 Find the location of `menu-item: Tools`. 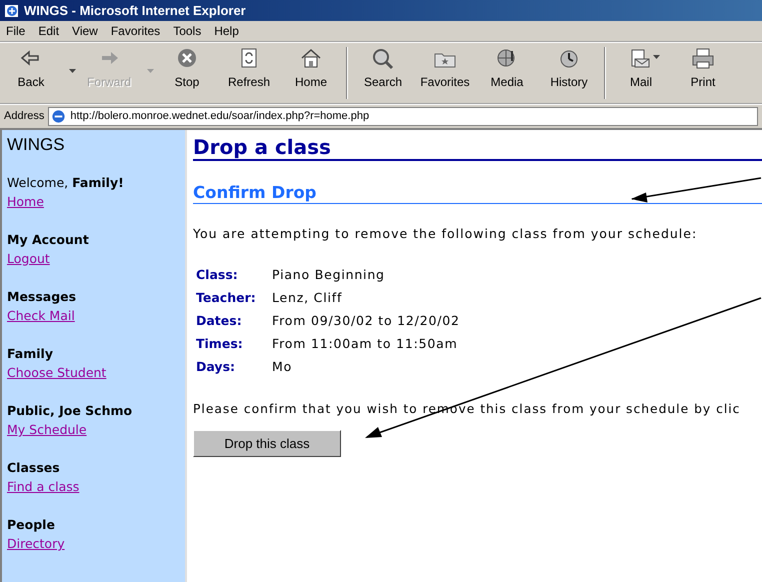

menu-item: Tools is located at coordinates (187, 31).